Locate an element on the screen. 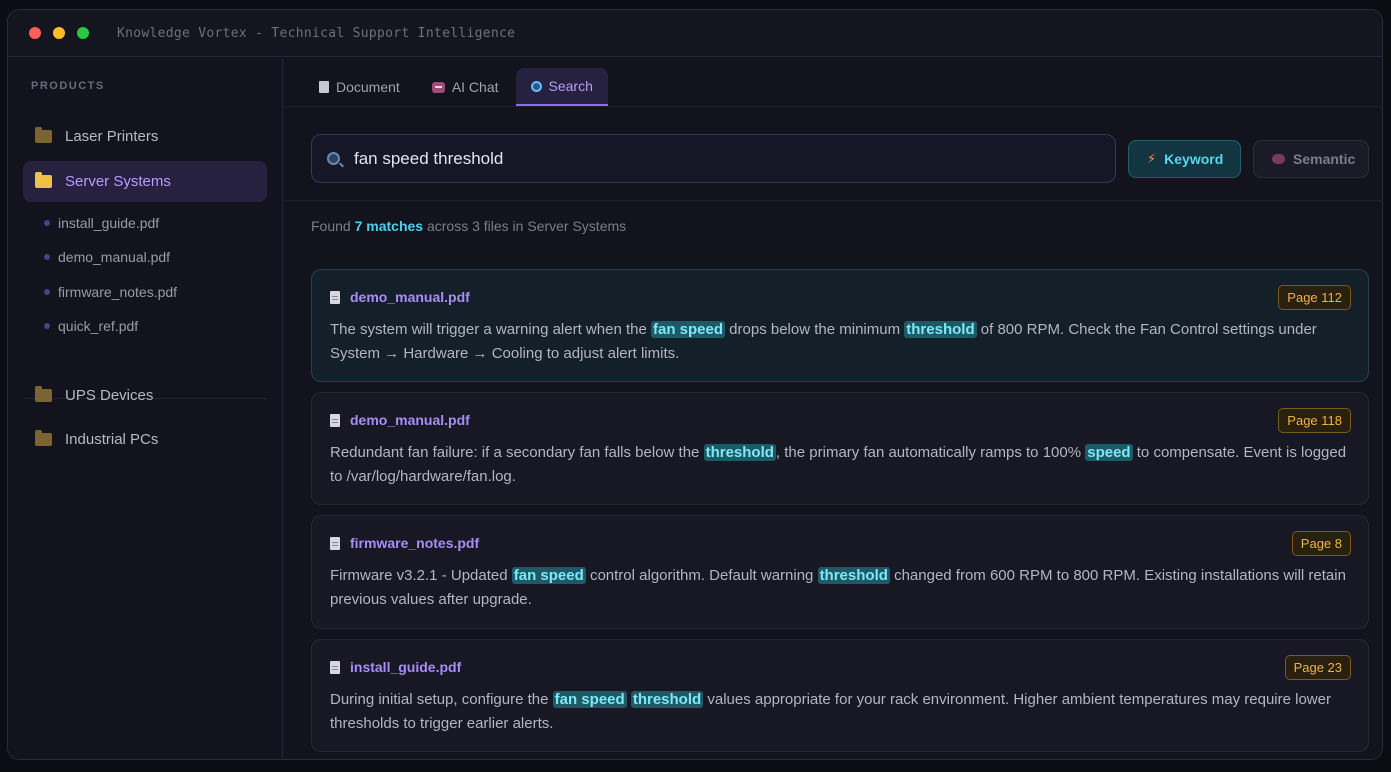 The height and width of the screenshot is (772, 1391). page-badge: Page 112 is located at coordinates (1314, 297).